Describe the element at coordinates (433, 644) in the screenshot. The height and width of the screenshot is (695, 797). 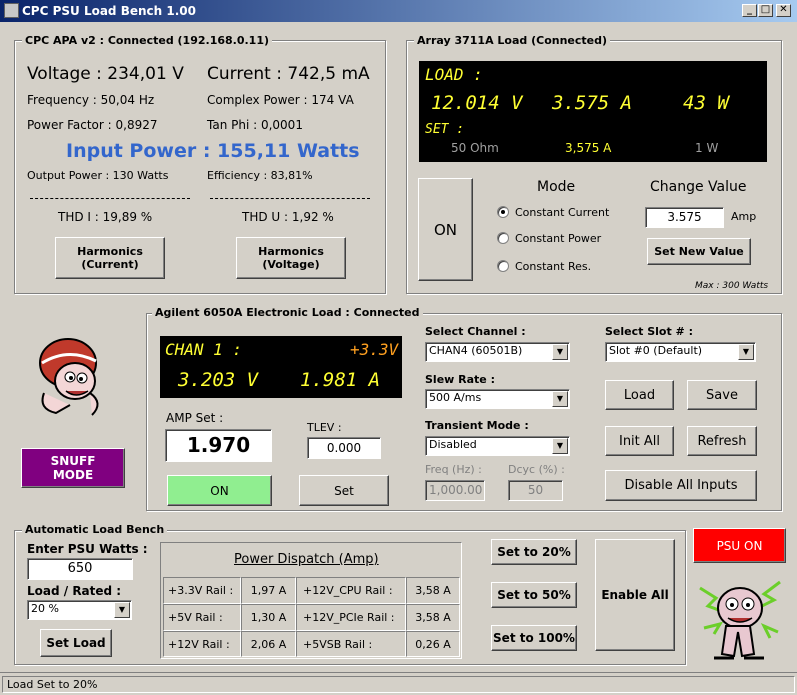
I see `table-cell: 0,26 A` at that location.